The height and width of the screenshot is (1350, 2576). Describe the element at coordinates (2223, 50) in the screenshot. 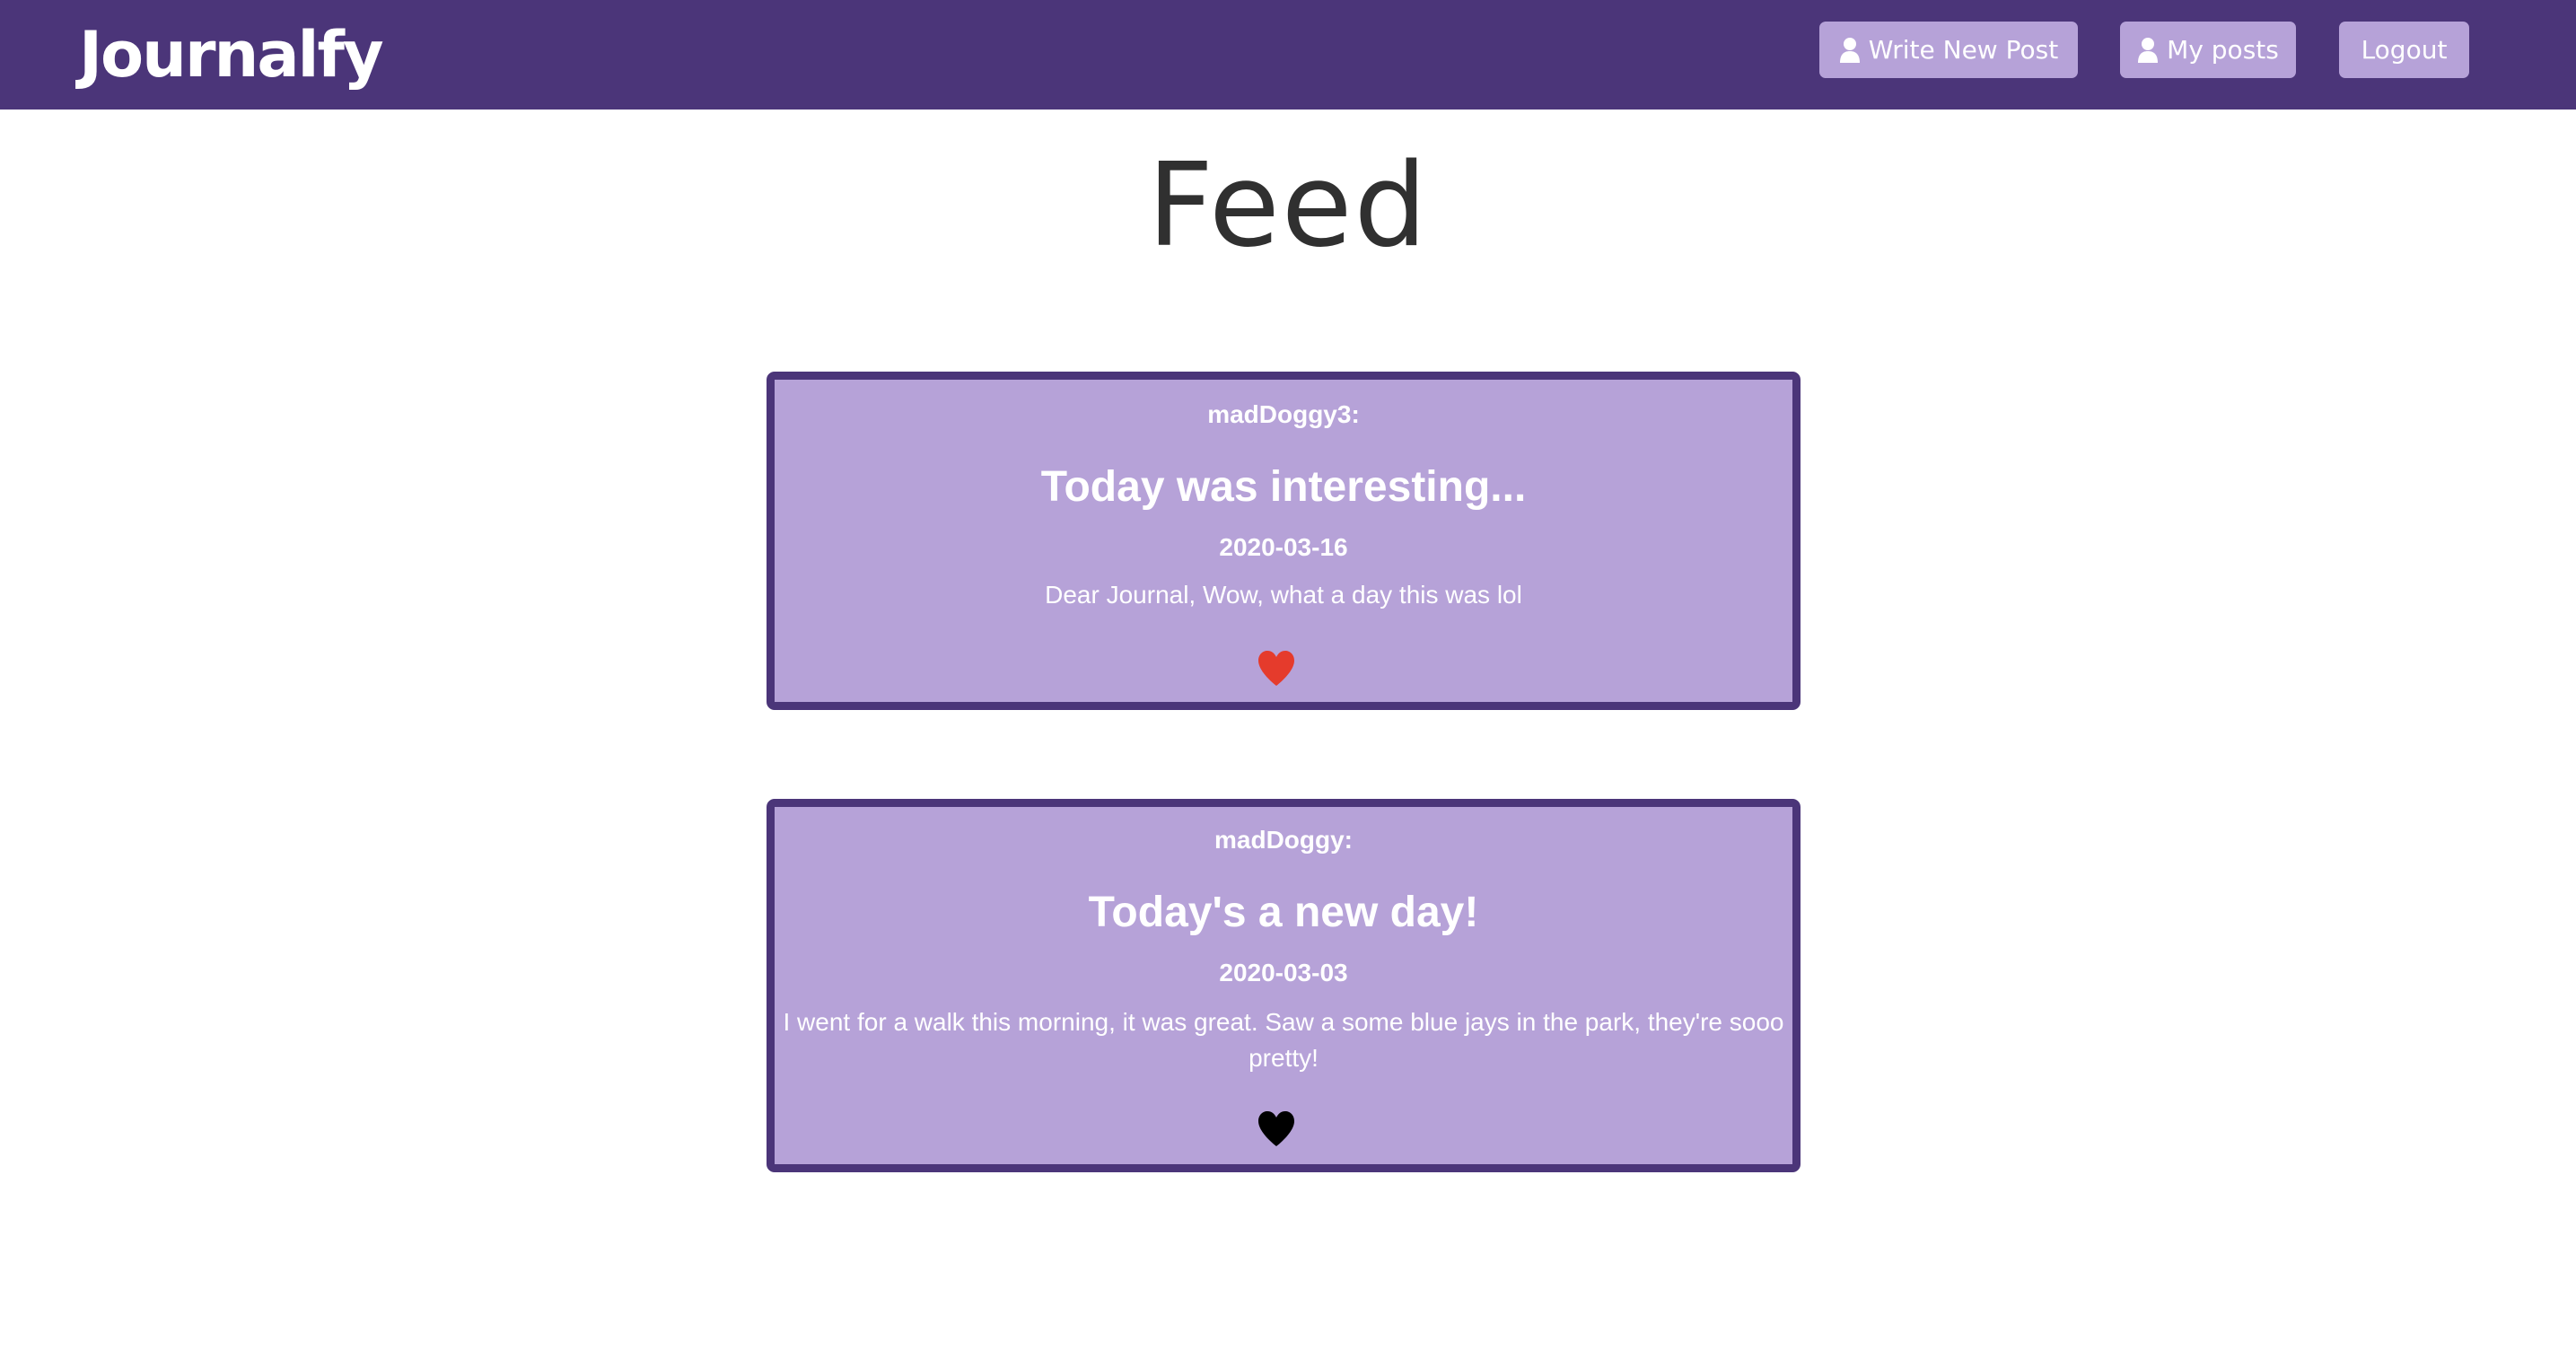

I see `my-posts-label: My posts` at that location.